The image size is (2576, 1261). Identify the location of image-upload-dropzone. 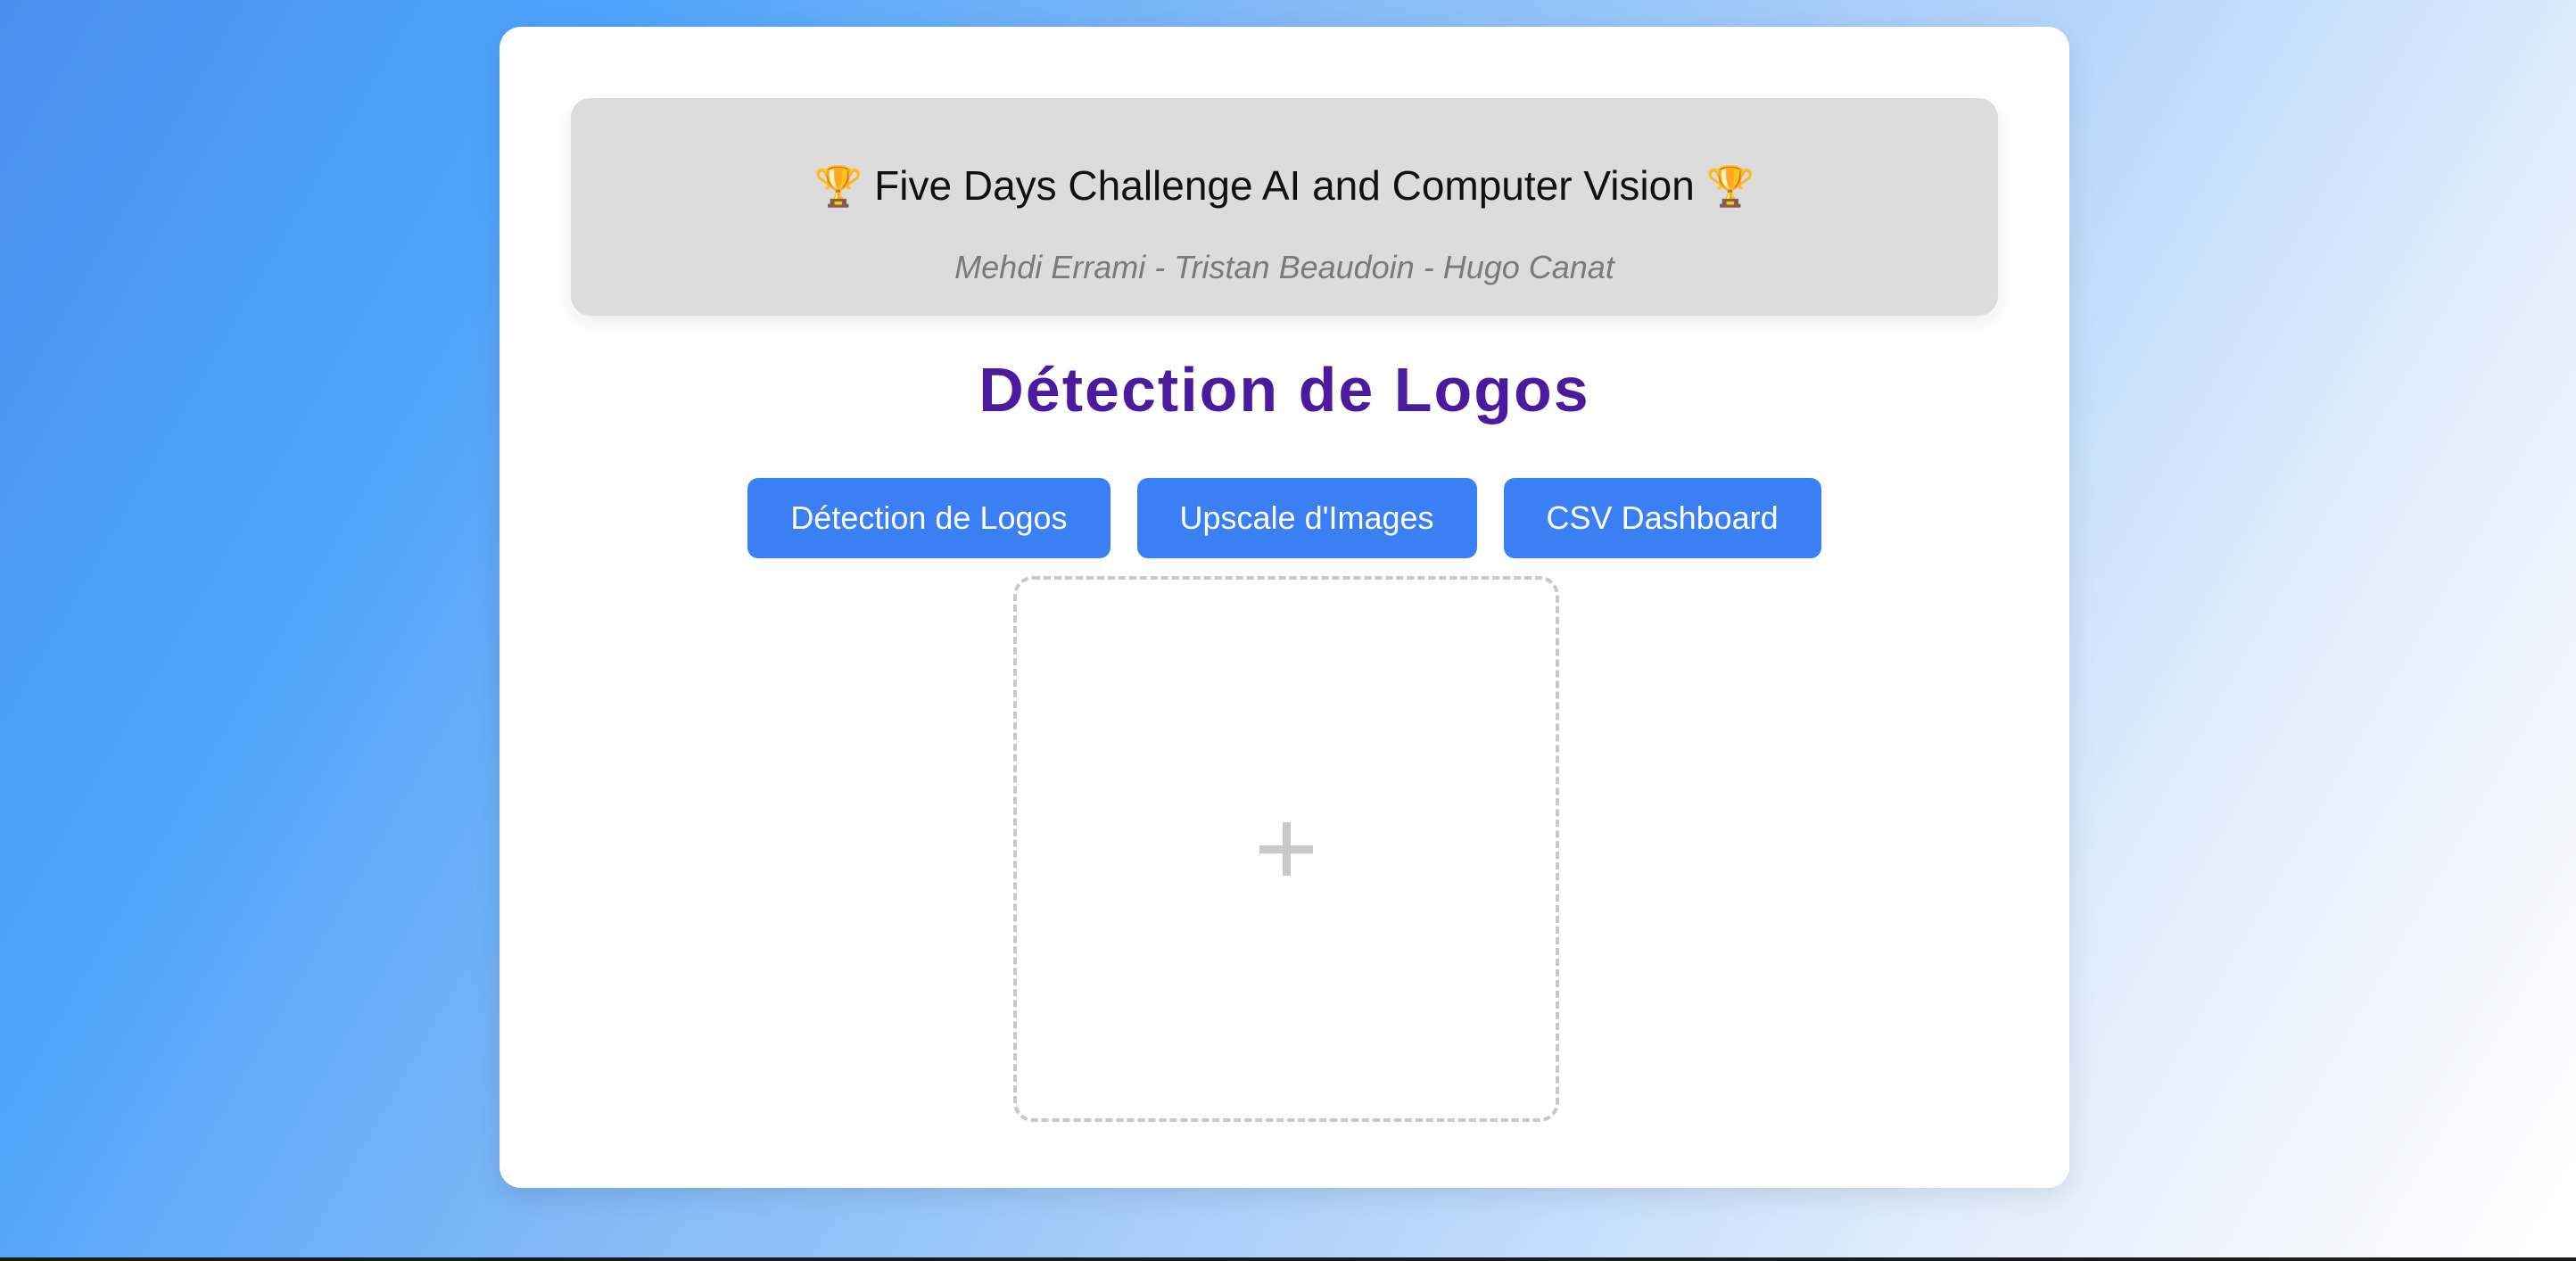
(1286, 849).